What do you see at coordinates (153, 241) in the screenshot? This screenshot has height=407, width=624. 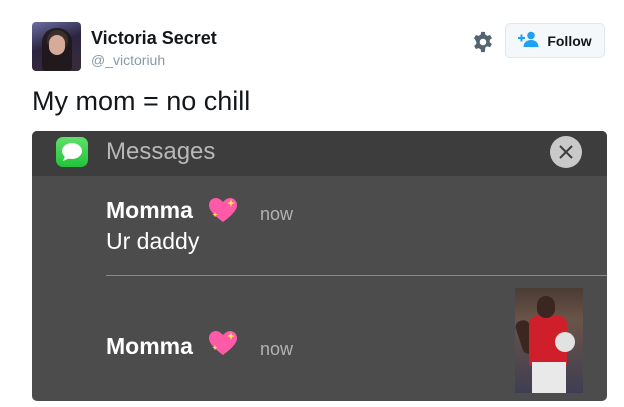 I see `message-text: Ur daddy` at bounding box center [153, 241].